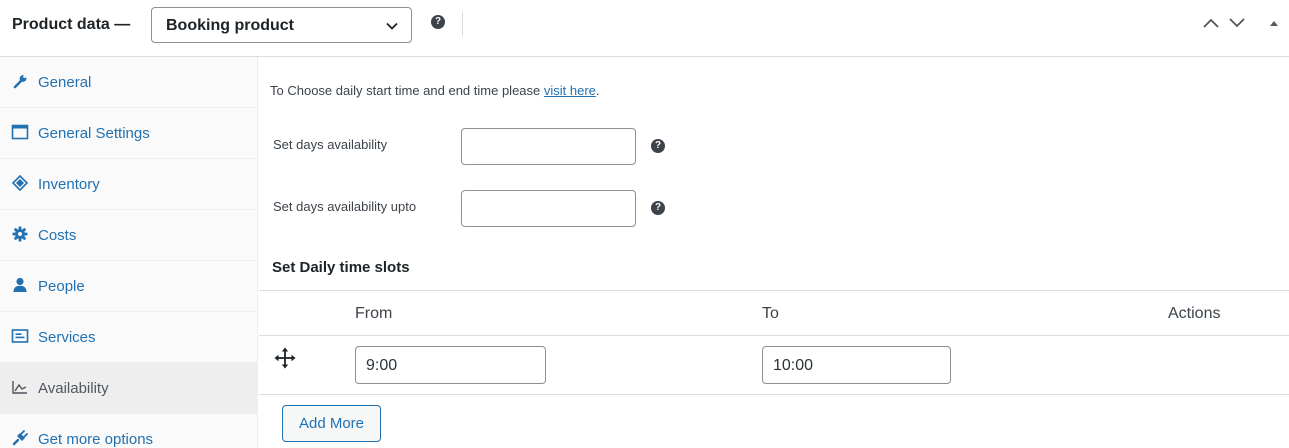 The width and height of the screenshot is (1289, 448). What do you see at coordinates (330, 144) in the screenshot?
I see `days-availability-label: Set days availability` at bounding box center [330, 144].